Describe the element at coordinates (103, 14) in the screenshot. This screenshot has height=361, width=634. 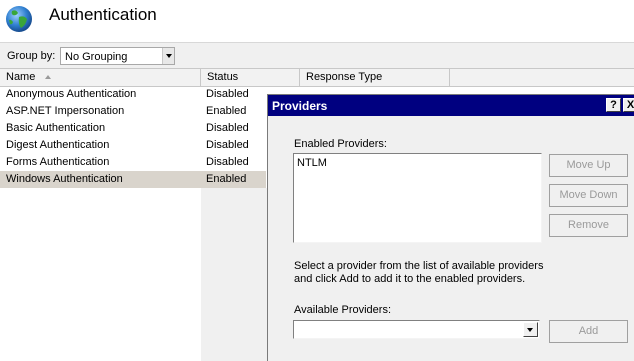
I see `page-title: Authentication` at that location.